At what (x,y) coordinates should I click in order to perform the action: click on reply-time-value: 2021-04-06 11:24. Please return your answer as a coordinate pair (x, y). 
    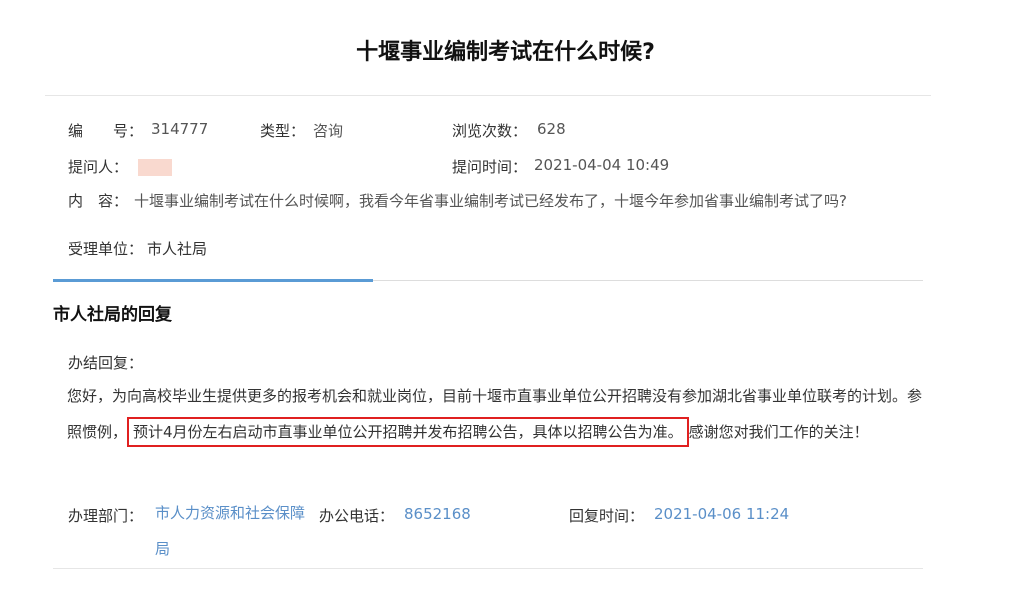
    Looking at the image, I should click on (722, 514).